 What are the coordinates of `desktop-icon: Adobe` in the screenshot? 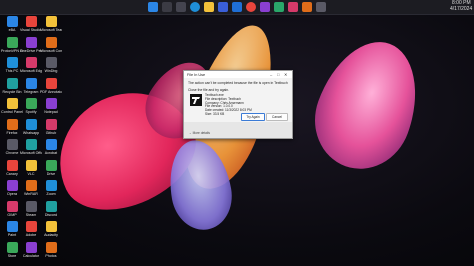 It's located at (31, 229).